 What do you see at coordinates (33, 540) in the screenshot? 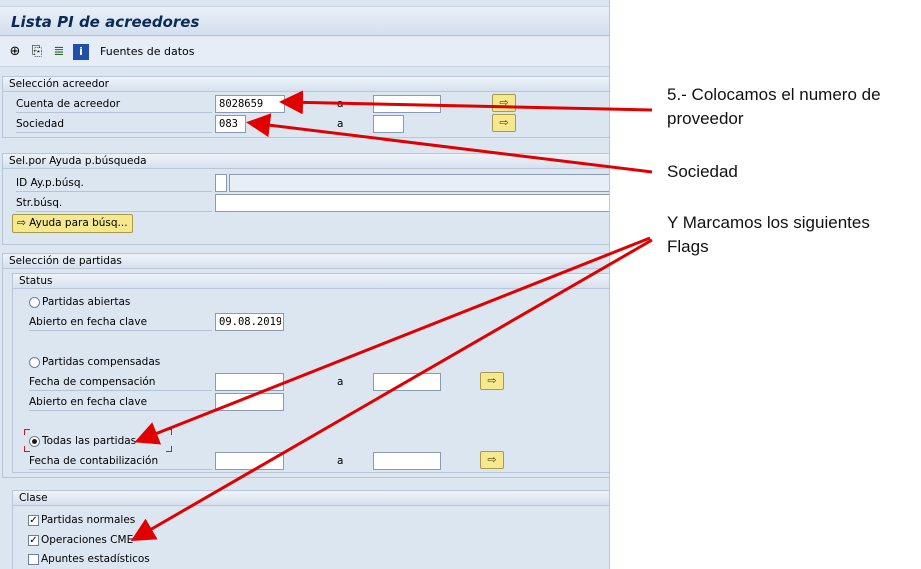
I see `special-gl-checkbox: ✓` at bounding box center [33, 540].